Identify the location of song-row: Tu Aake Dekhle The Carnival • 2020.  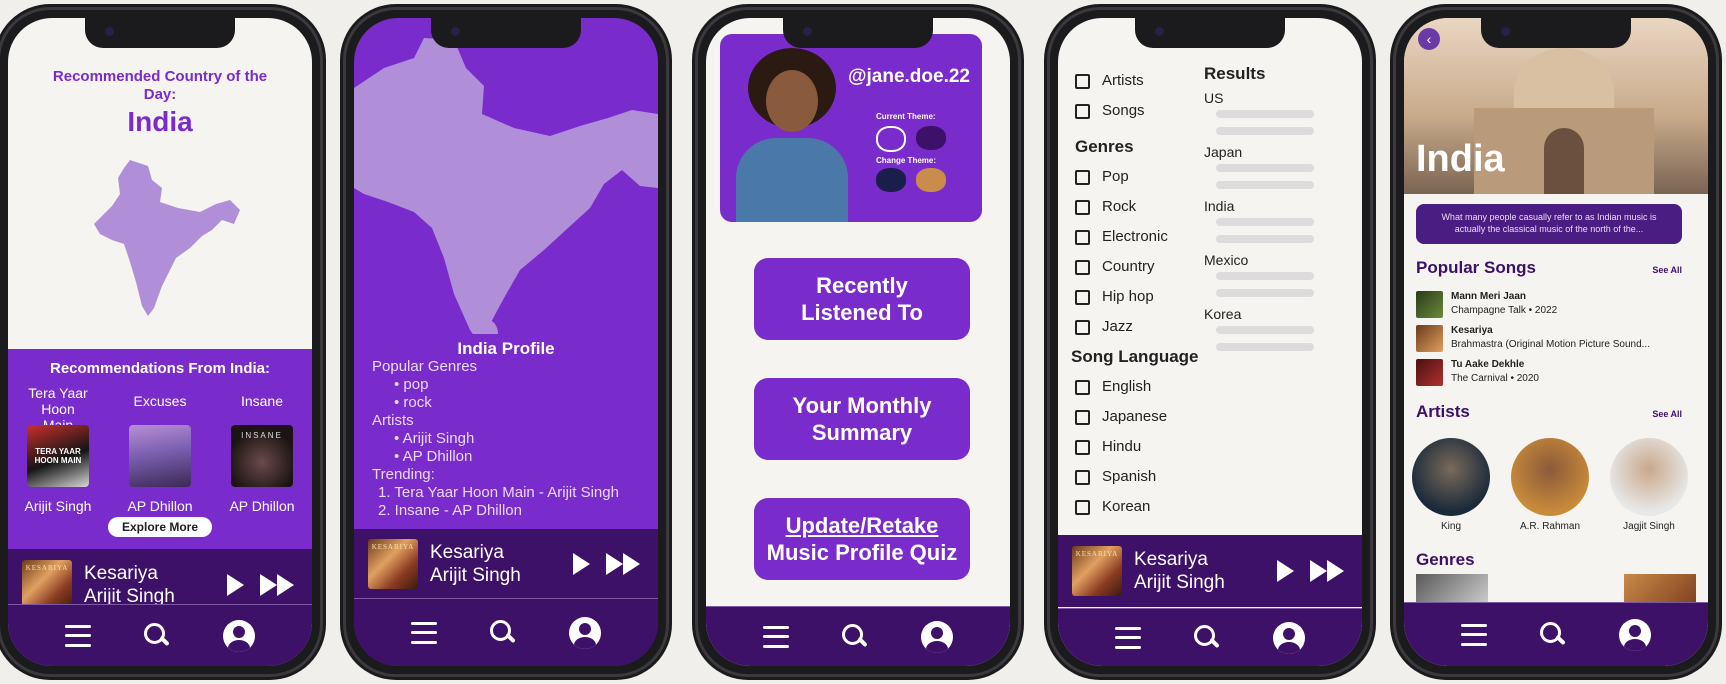
(1549, 372).